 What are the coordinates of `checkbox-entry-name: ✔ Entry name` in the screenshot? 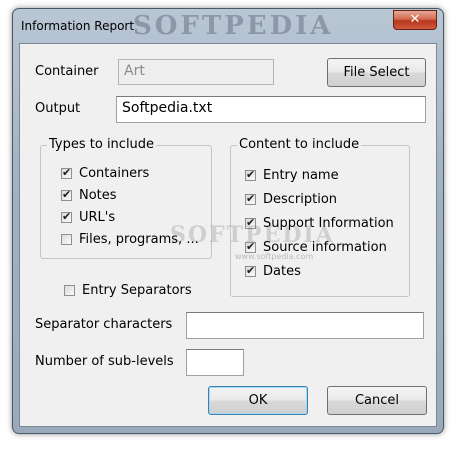 It's located at (325, 176).